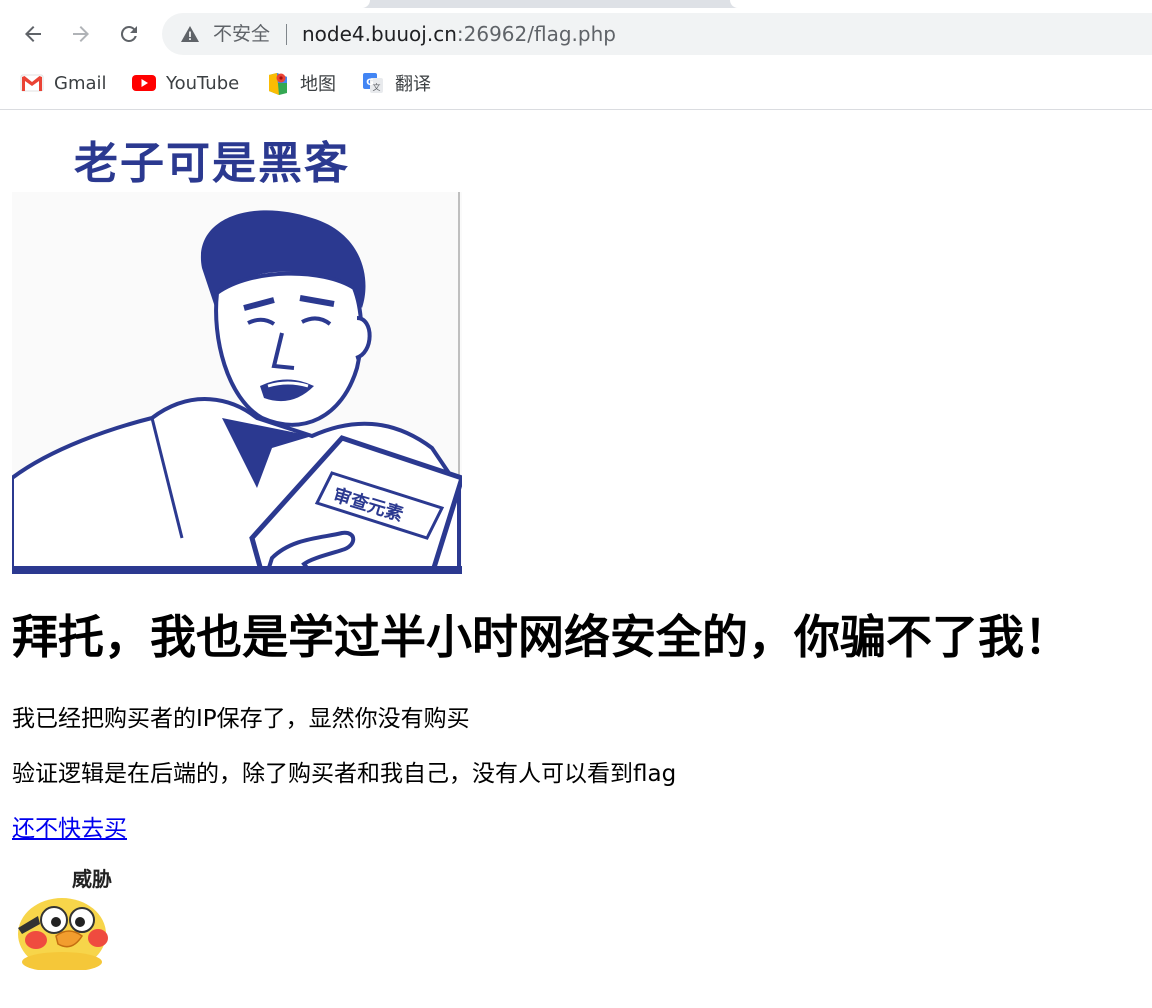  What do you see at coordinates (576, 83) in the screenshot?
I see `bookmarks-bar: Gmail YouTube 地图 G 文 翻译` at bounding box center [576, 83].